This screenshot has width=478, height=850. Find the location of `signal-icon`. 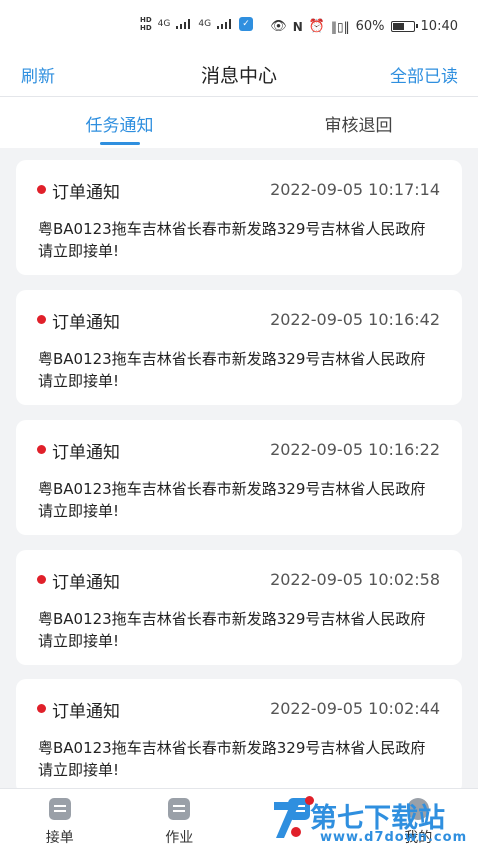

signal-icon is located at coordinates (184, 24).